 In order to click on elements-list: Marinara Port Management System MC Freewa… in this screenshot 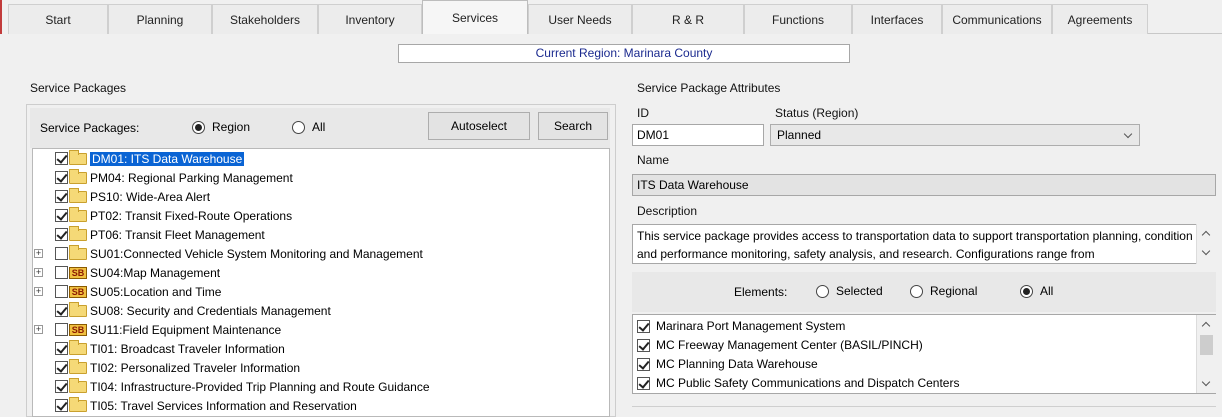, I will do `click(924, 354)`.